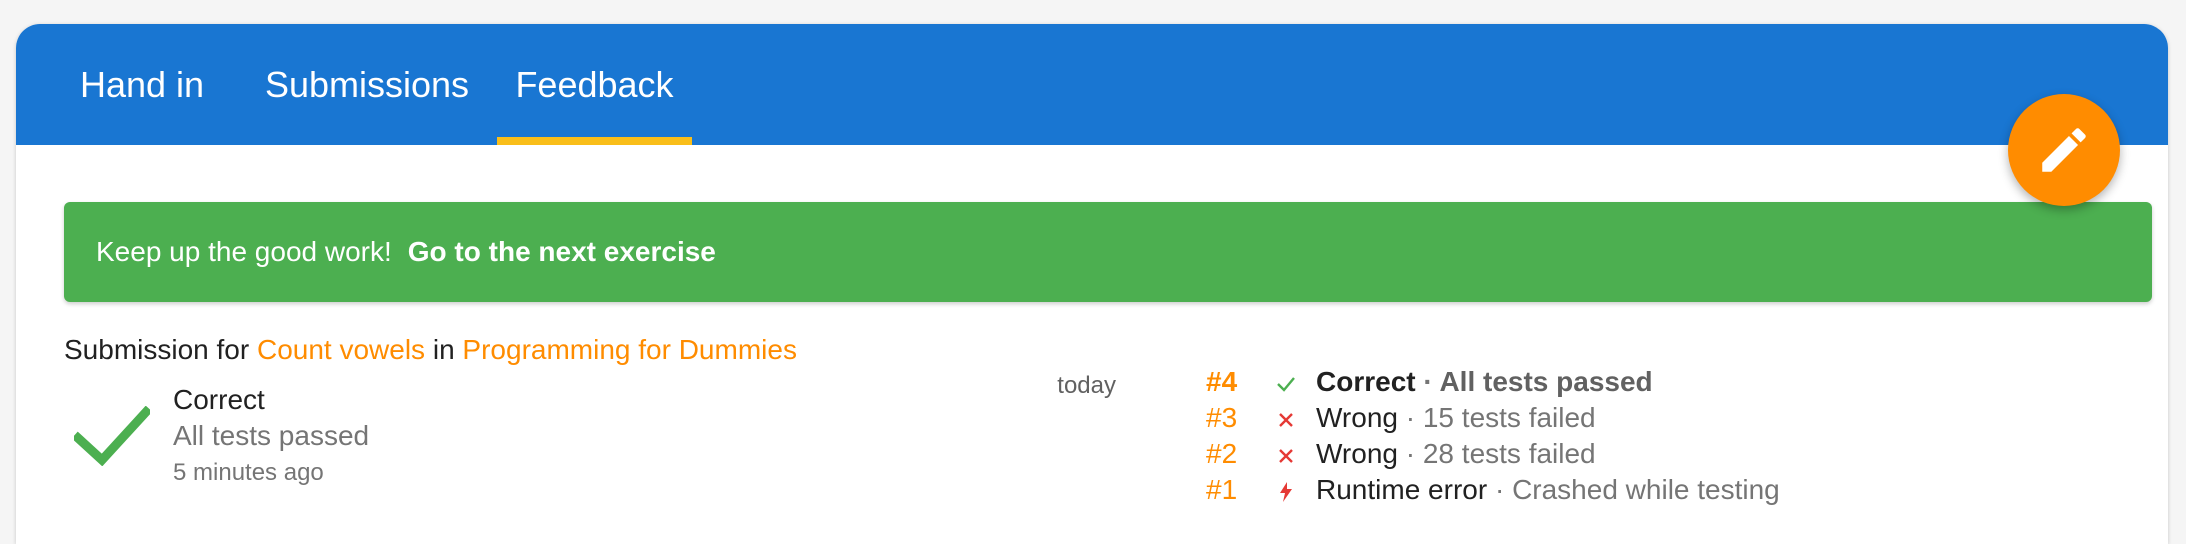 The height and width of the screenshot is (544, 2186). I want to click on pencil-icon, so click(2064, 150).